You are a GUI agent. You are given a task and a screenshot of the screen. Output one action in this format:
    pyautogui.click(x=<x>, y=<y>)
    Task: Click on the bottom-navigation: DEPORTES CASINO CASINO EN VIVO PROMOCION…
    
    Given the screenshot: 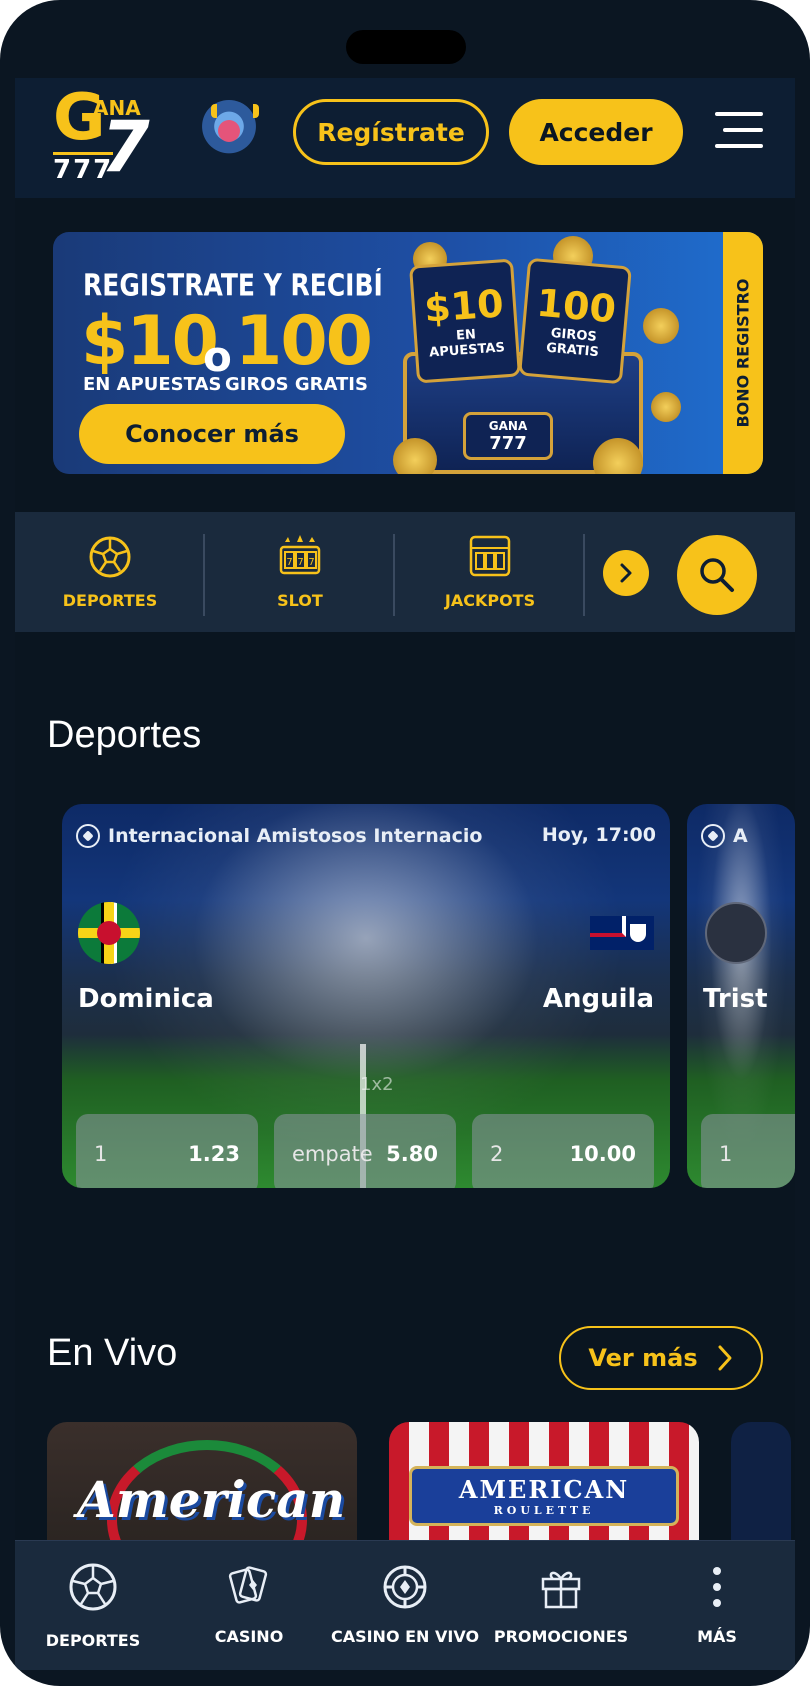 What is the action you would take?
    pyautogui.click(x=405, y=1605)
    